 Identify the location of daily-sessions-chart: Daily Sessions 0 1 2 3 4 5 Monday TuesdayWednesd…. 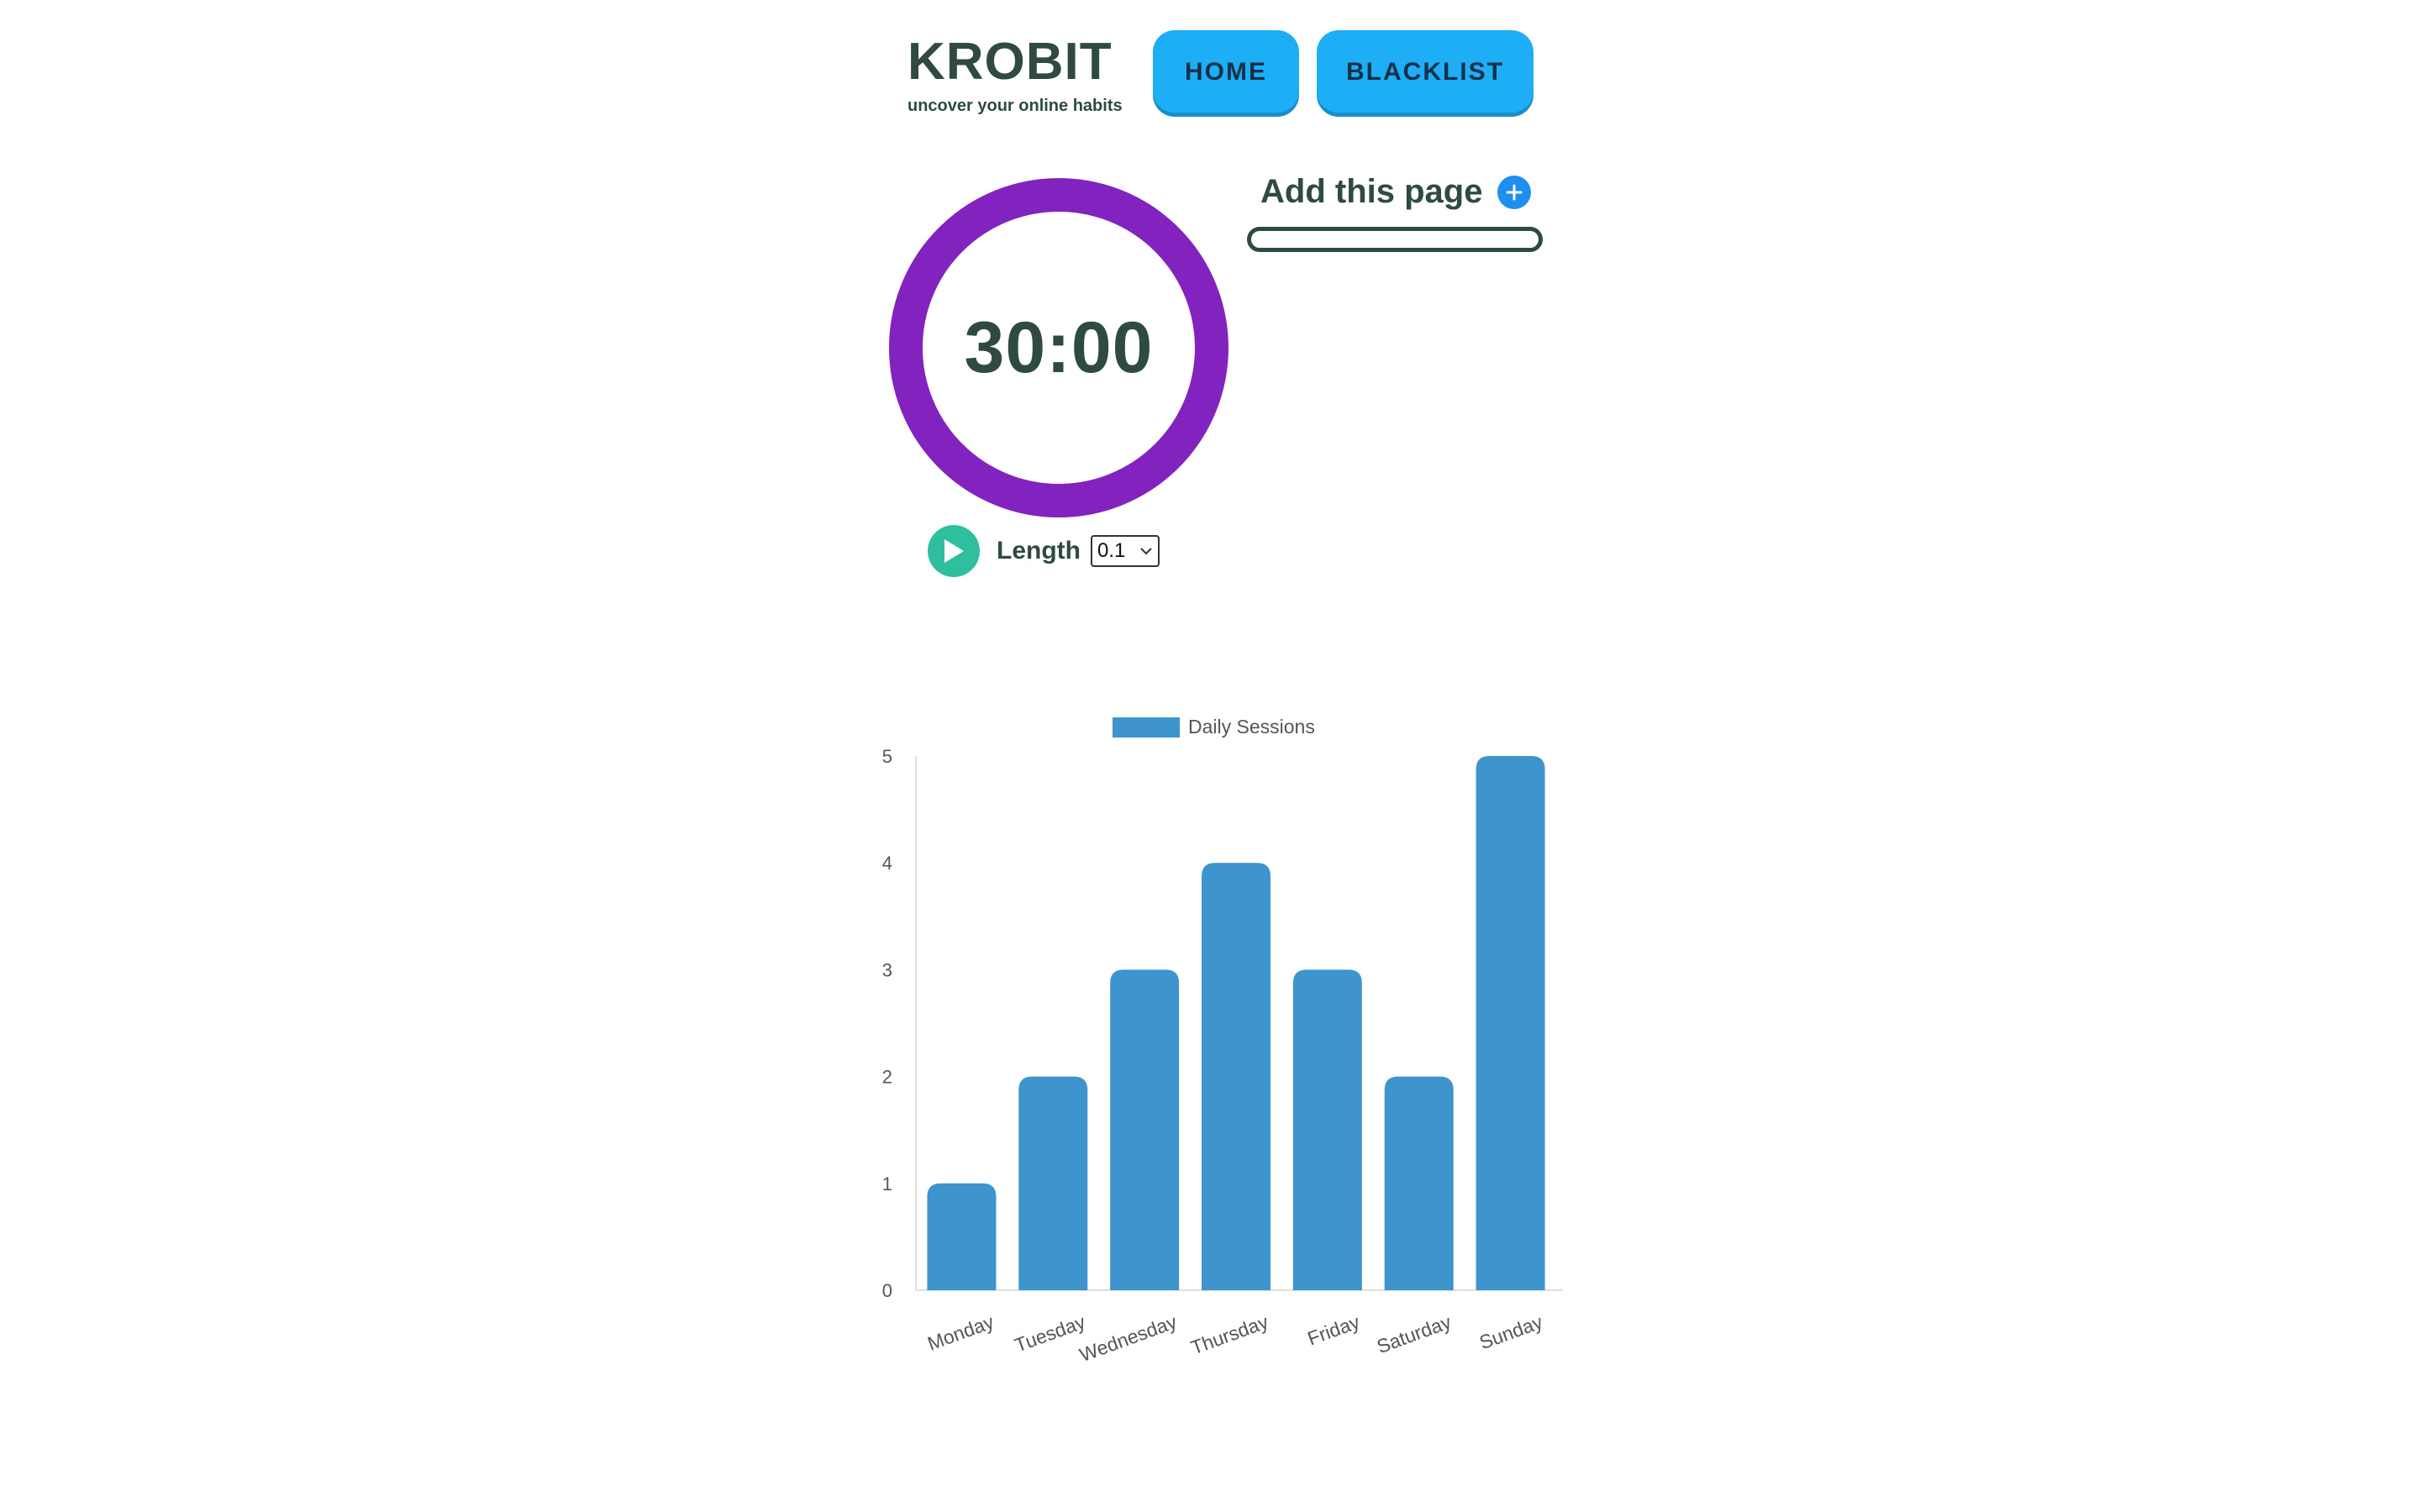
(1223, 1041).